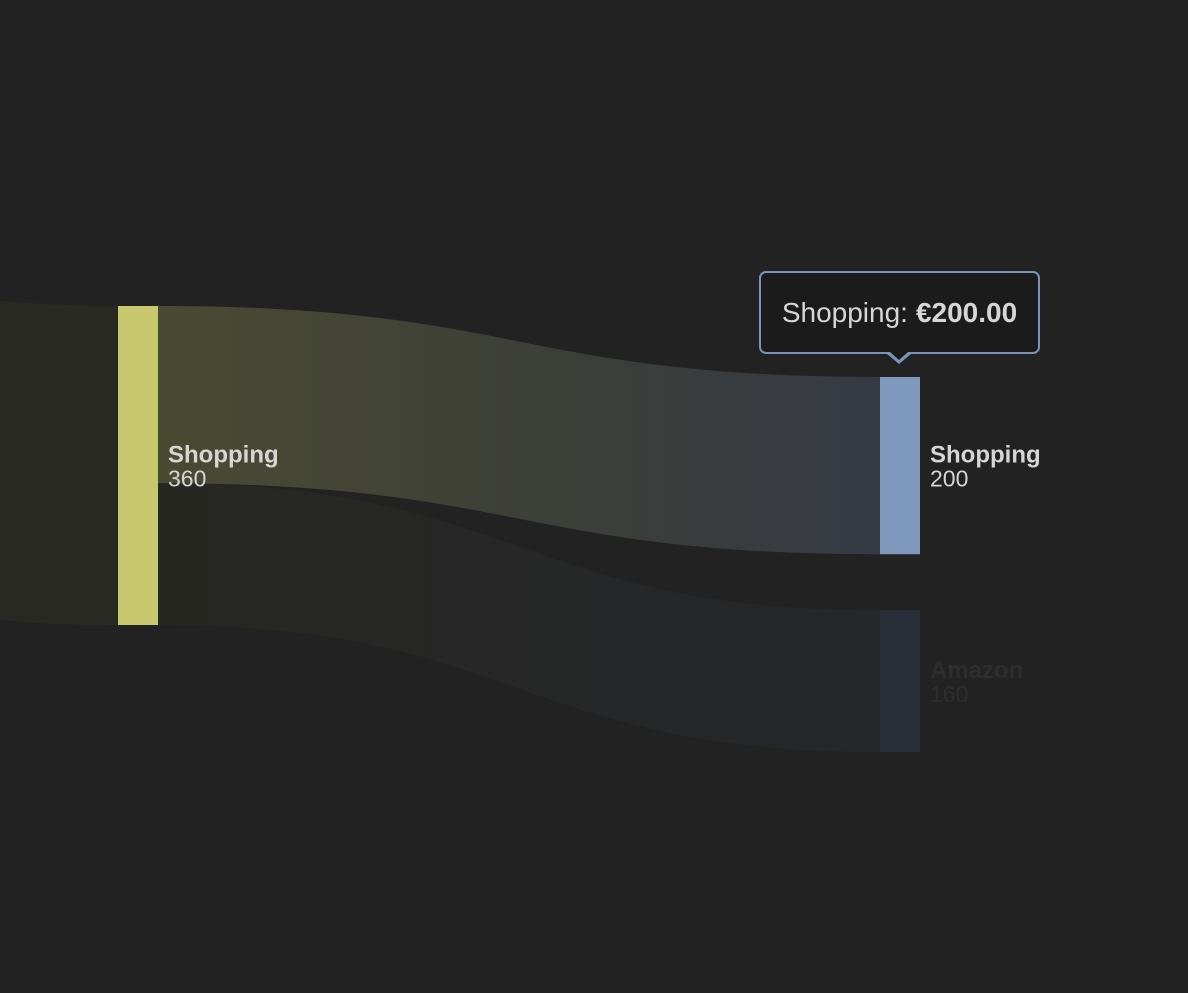 This screenshot has height=993, width=1188. Describe the element at coordinates (985, 455) in the screenshot. I see `node-label-dst-shopping: Shopping` at that location.